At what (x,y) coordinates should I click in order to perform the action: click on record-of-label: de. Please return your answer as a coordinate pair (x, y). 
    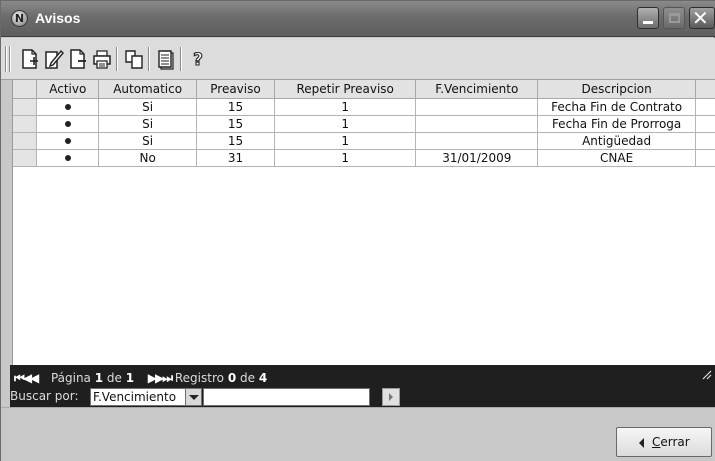
    Looking at the image, I should click on (247, 378).